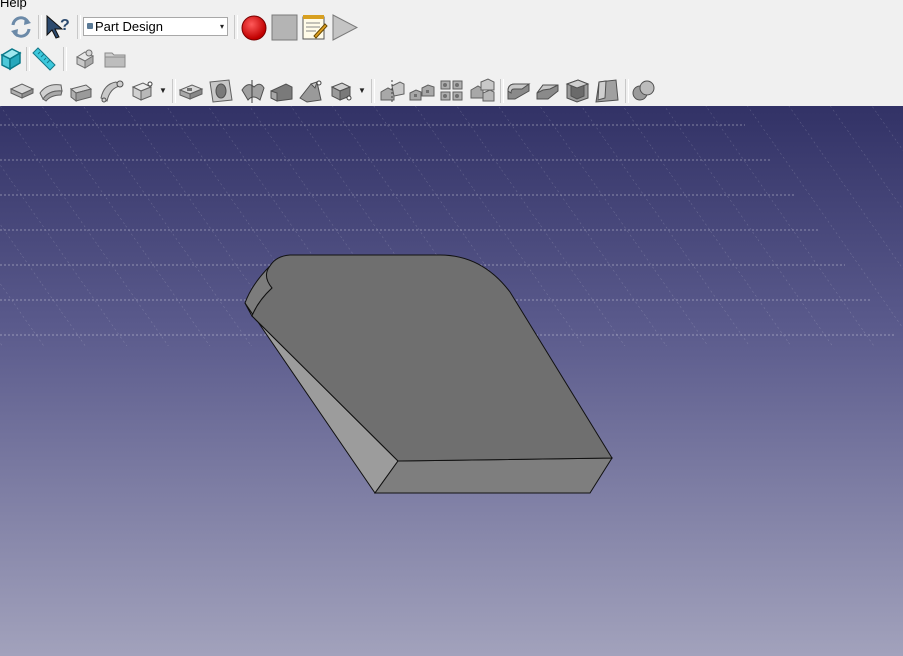 Image resolution: width=903 pixels, height=656 pixels. What do you see at coordinates (112, 91) in the screenshot?
I see `map-sketch-icon` at bounding box center [112, 91].